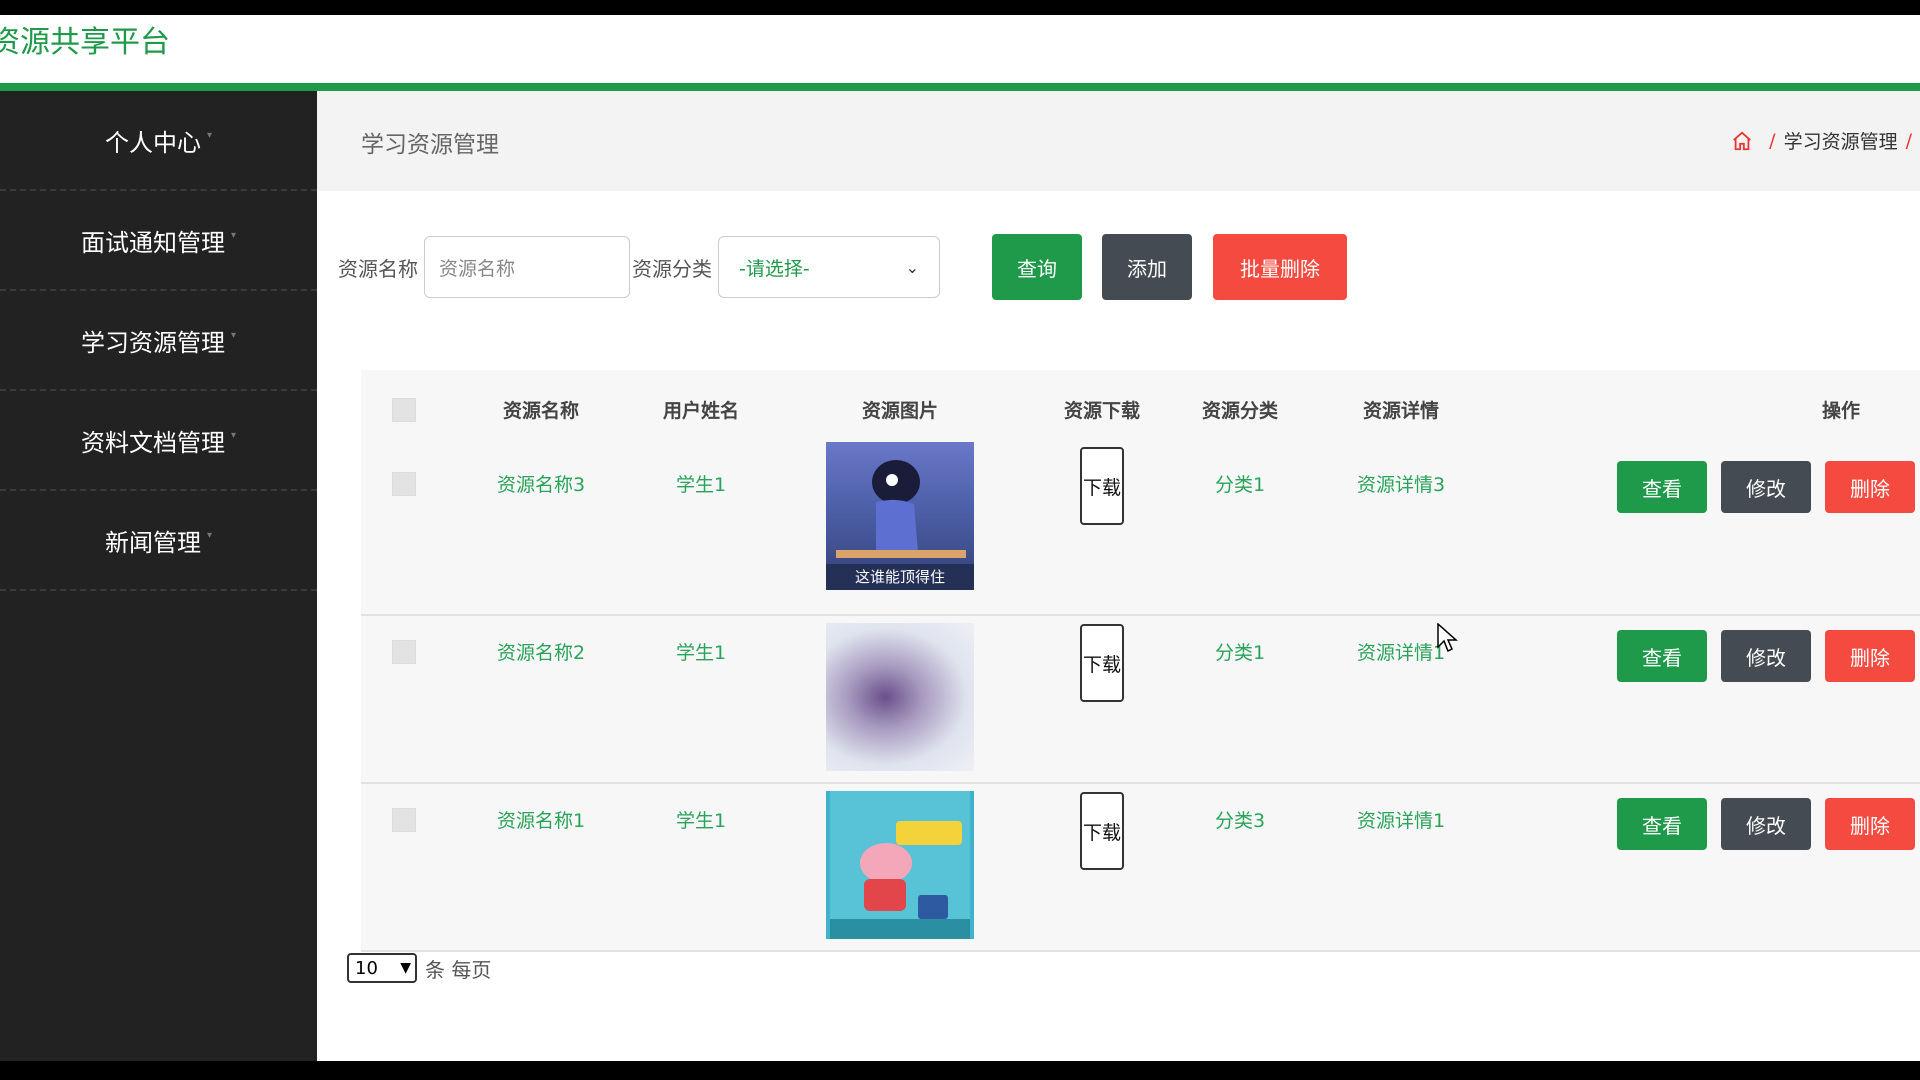  What do you see at coordinates (1037, 267) in the screenshot?
I see `query-button: 查询` at bounding box center [1037, 267].